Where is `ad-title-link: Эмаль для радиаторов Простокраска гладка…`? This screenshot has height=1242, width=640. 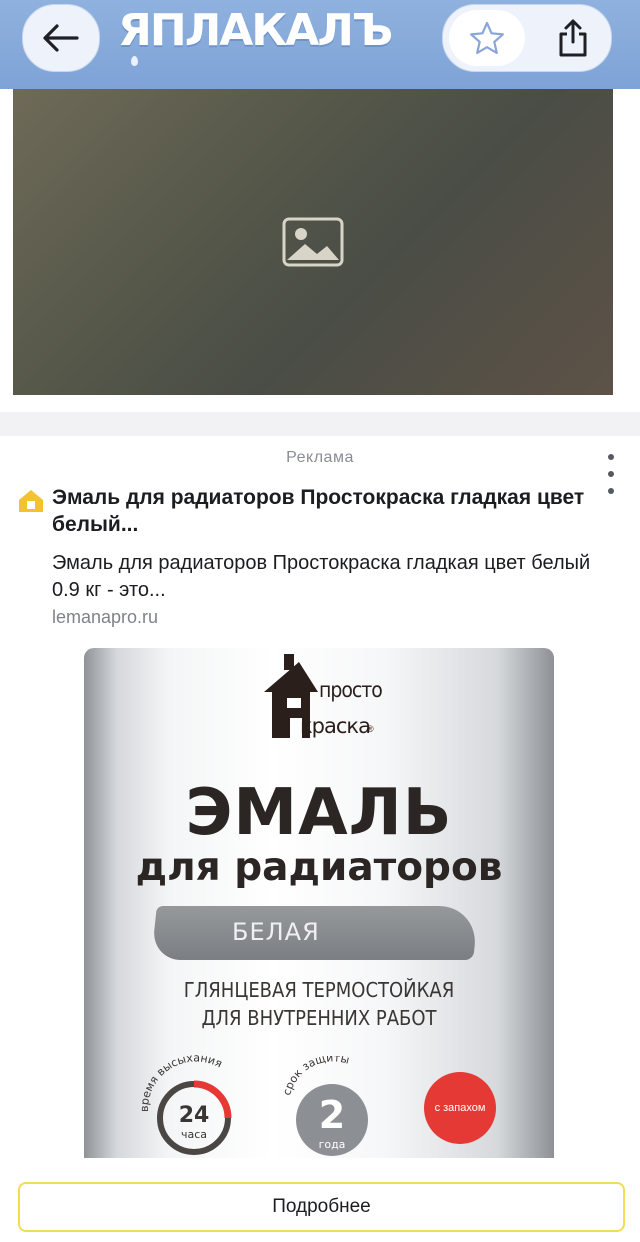
ad-title-link: Эмаль для радиаторов Простокраска гладка… is located at coordinates (332, 511).